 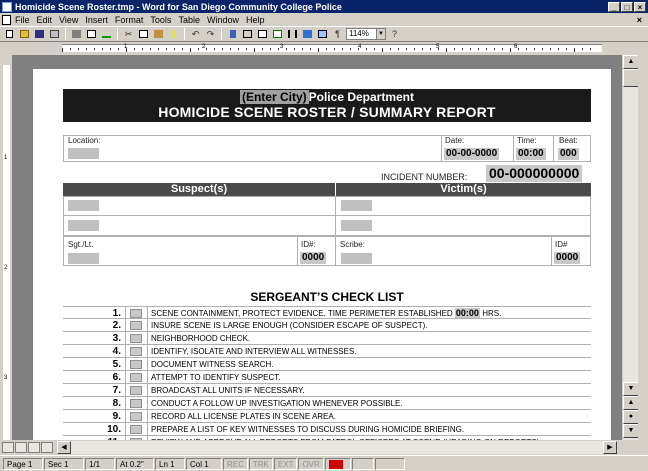 What do you see at coordinates (614, 6) in the screenshot?
I see `minimize-button: _` at bounding box center [614, 6].